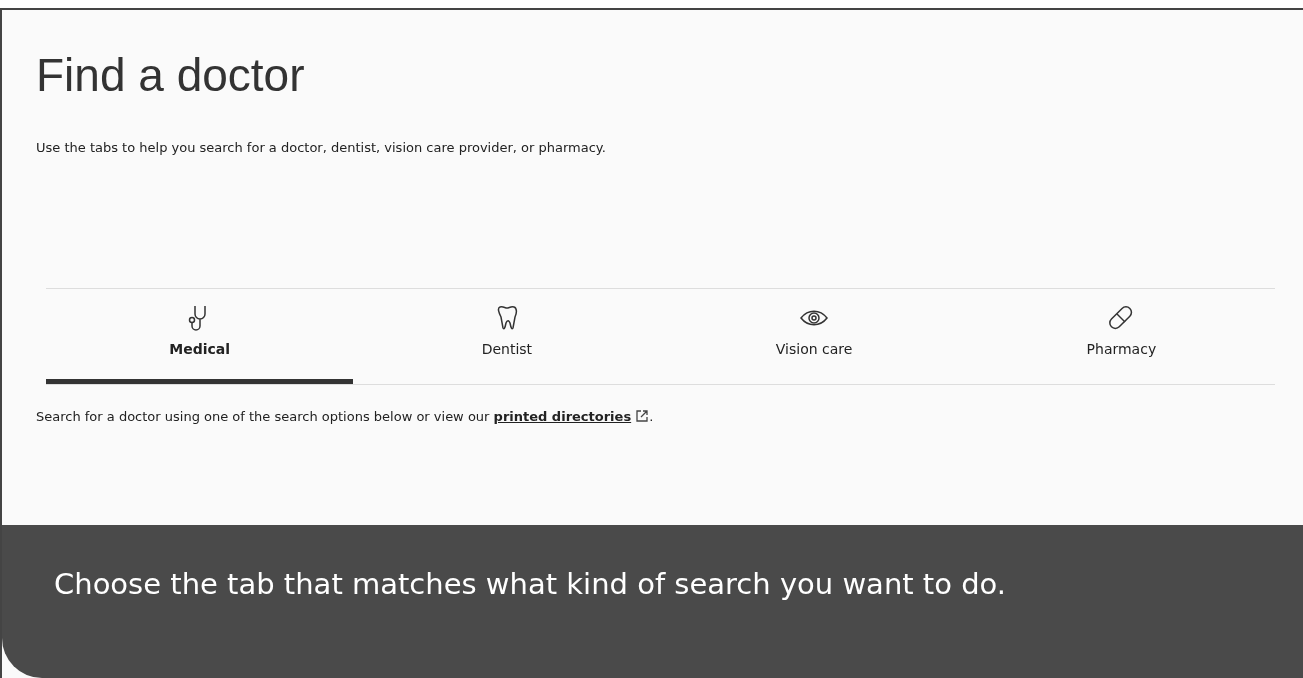 The height and width of the screenshot is (678, 1303). I want to click on tab: Vision care, so click(814, 343).